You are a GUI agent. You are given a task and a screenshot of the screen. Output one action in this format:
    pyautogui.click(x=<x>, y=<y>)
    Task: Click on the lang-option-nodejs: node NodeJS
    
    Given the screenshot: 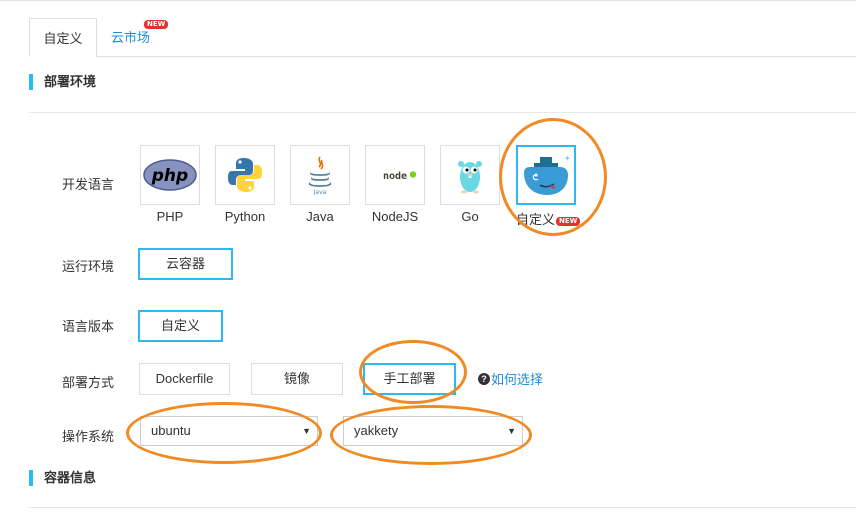 What is the action you would take?
    pyautogui.click(x=395, y=184)
    